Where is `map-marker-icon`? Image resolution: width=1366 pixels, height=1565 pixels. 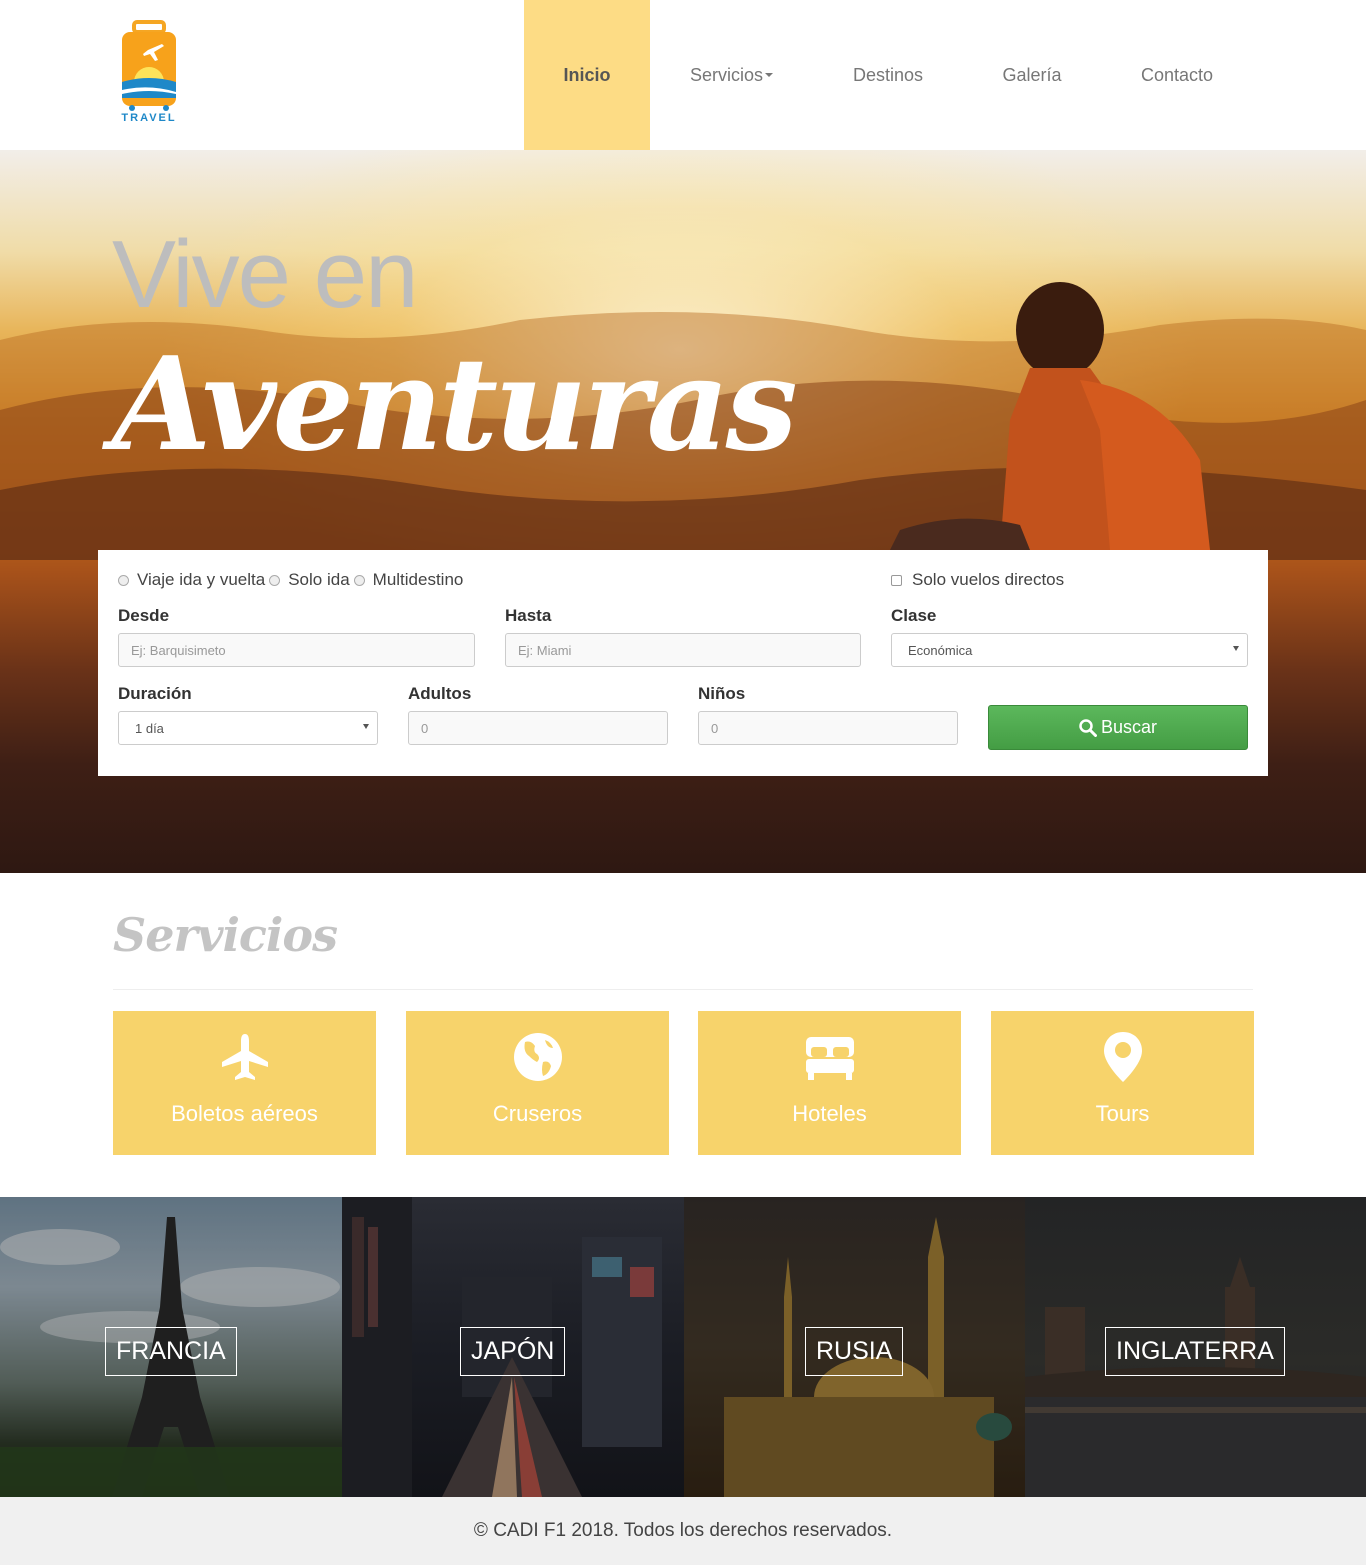
map-marker-icon is located at coordinates (1122, 1057).